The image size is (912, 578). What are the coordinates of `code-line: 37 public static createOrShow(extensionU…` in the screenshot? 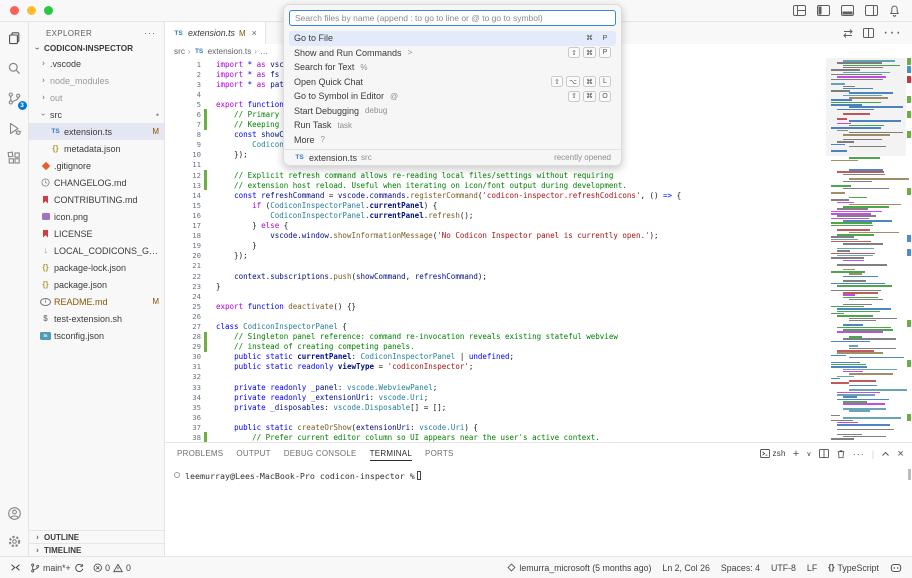 It's located at (495, 427).